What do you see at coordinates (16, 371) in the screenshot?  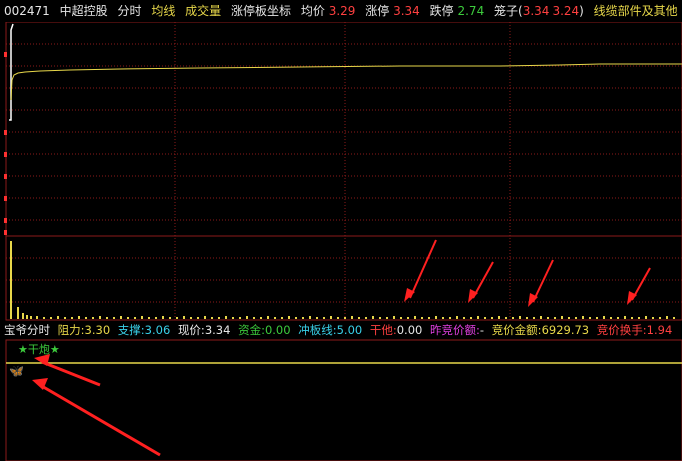 I see `butterfly-icon: 🦋` at bounding box center [16, 371].